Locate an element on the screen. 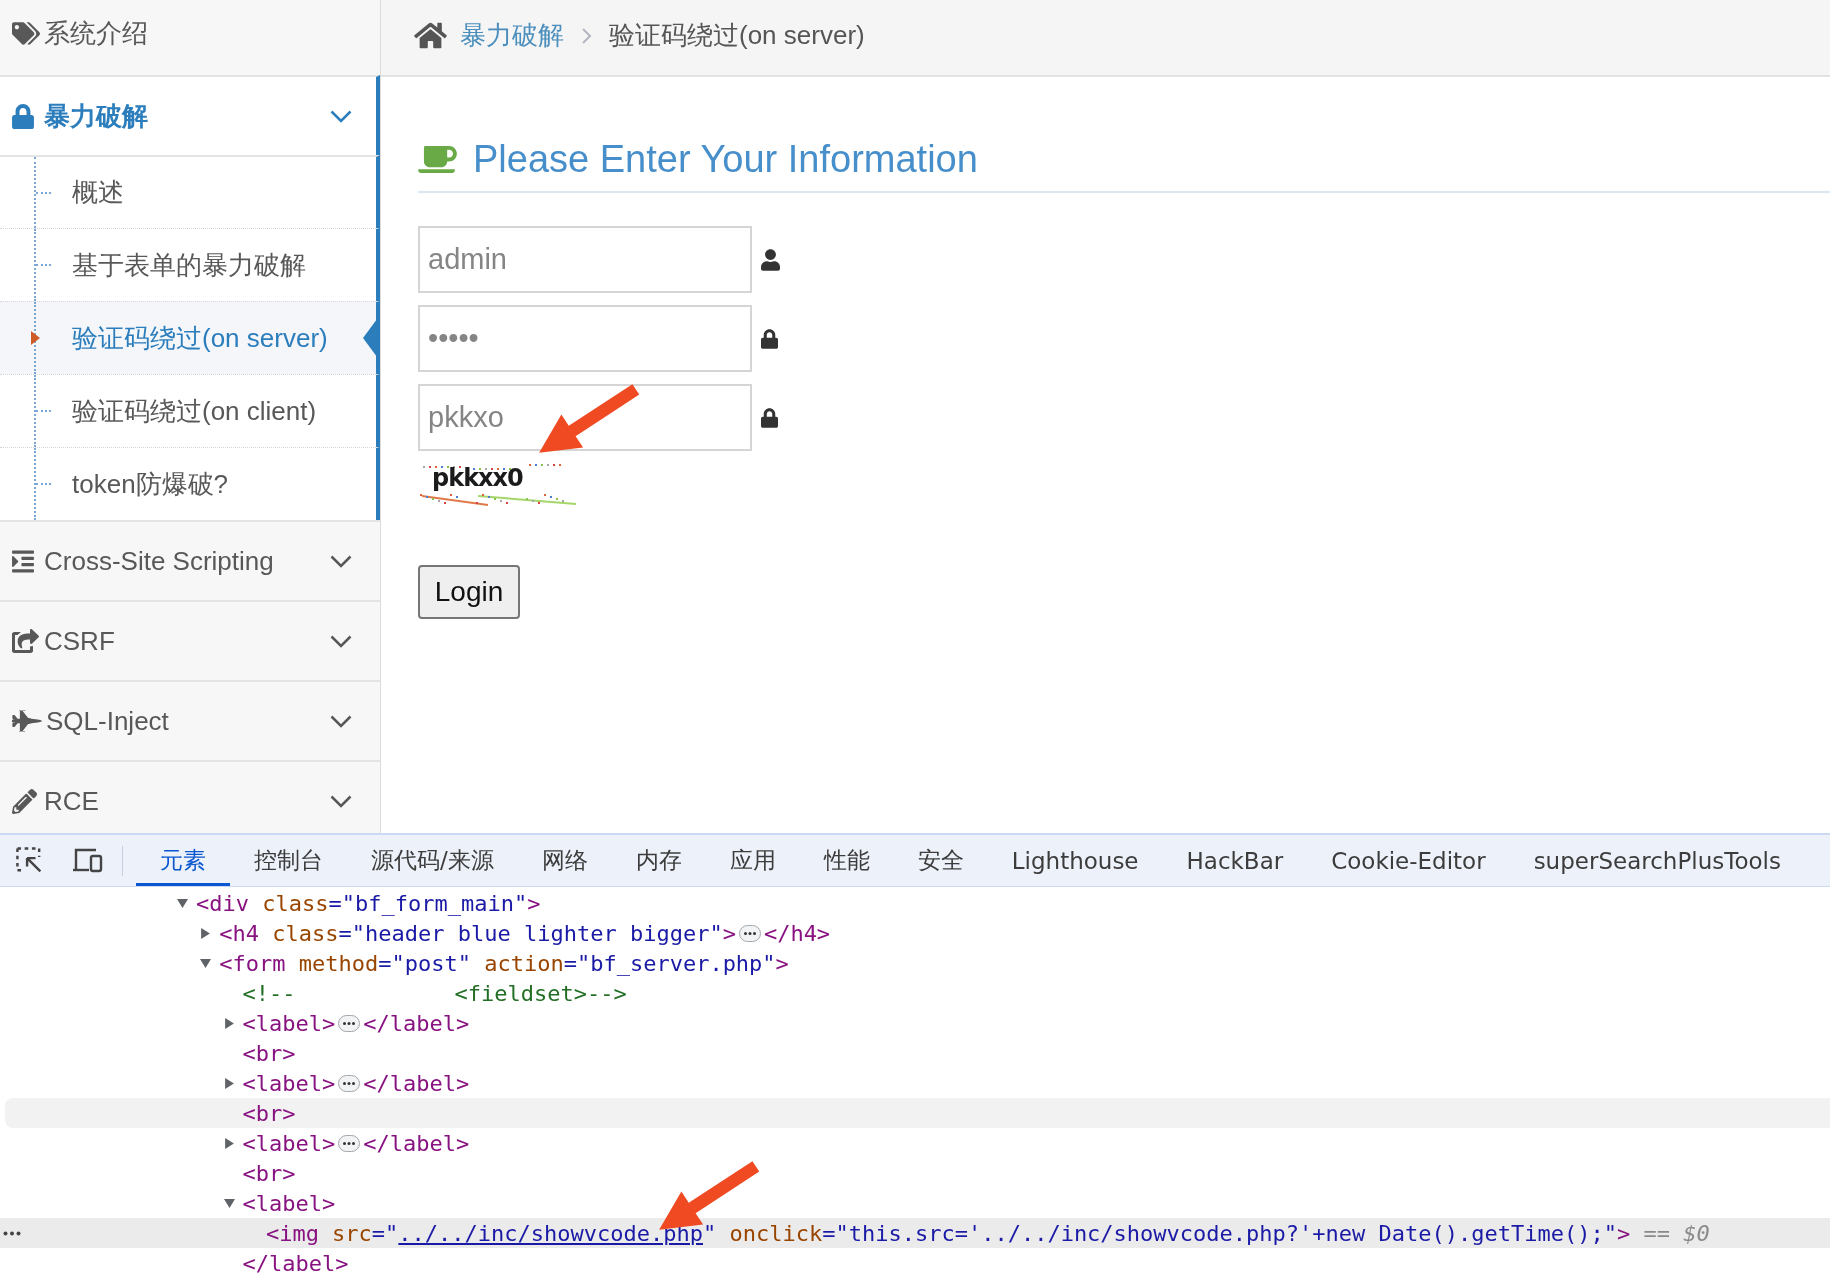 Image resolution: width=1830 pixels, height=1280 pixels. page-title: Please Enter Your Information is located at coordinates (725, 159).